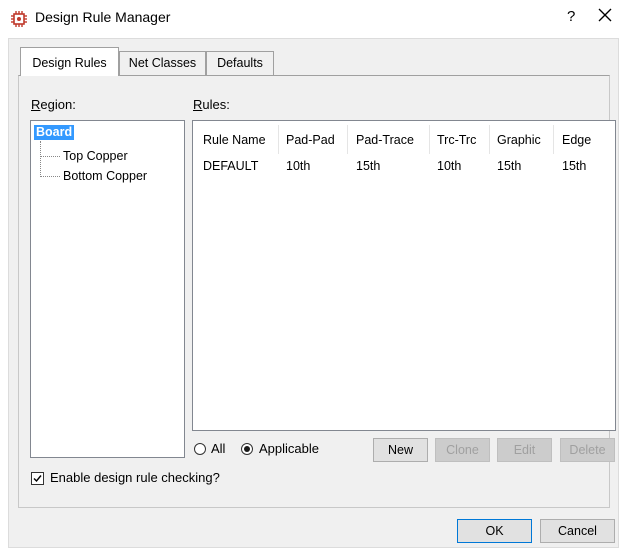 The height and width of the screenshot is (554, 627). I want to click on enable-drc-label: Enable design rule checking?, so click(135, 477).